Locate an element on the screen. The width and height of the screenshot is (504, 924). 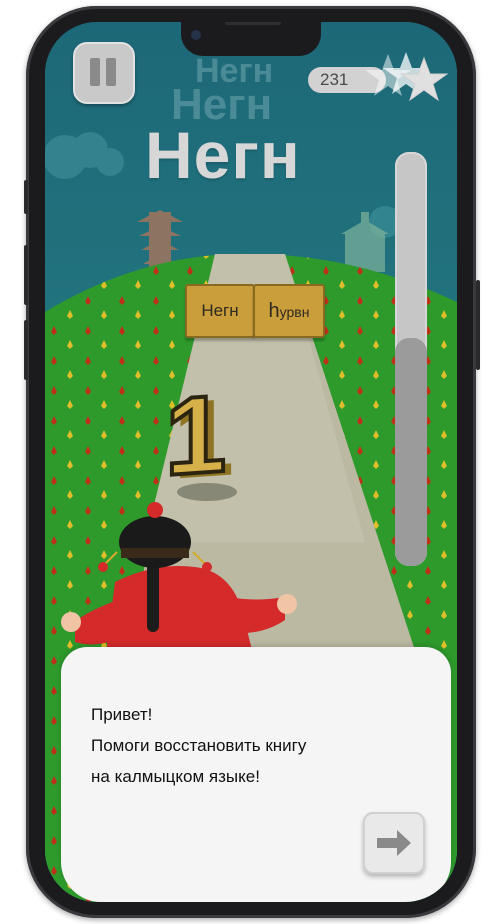
front-camera is located at coordinates (196, 35).